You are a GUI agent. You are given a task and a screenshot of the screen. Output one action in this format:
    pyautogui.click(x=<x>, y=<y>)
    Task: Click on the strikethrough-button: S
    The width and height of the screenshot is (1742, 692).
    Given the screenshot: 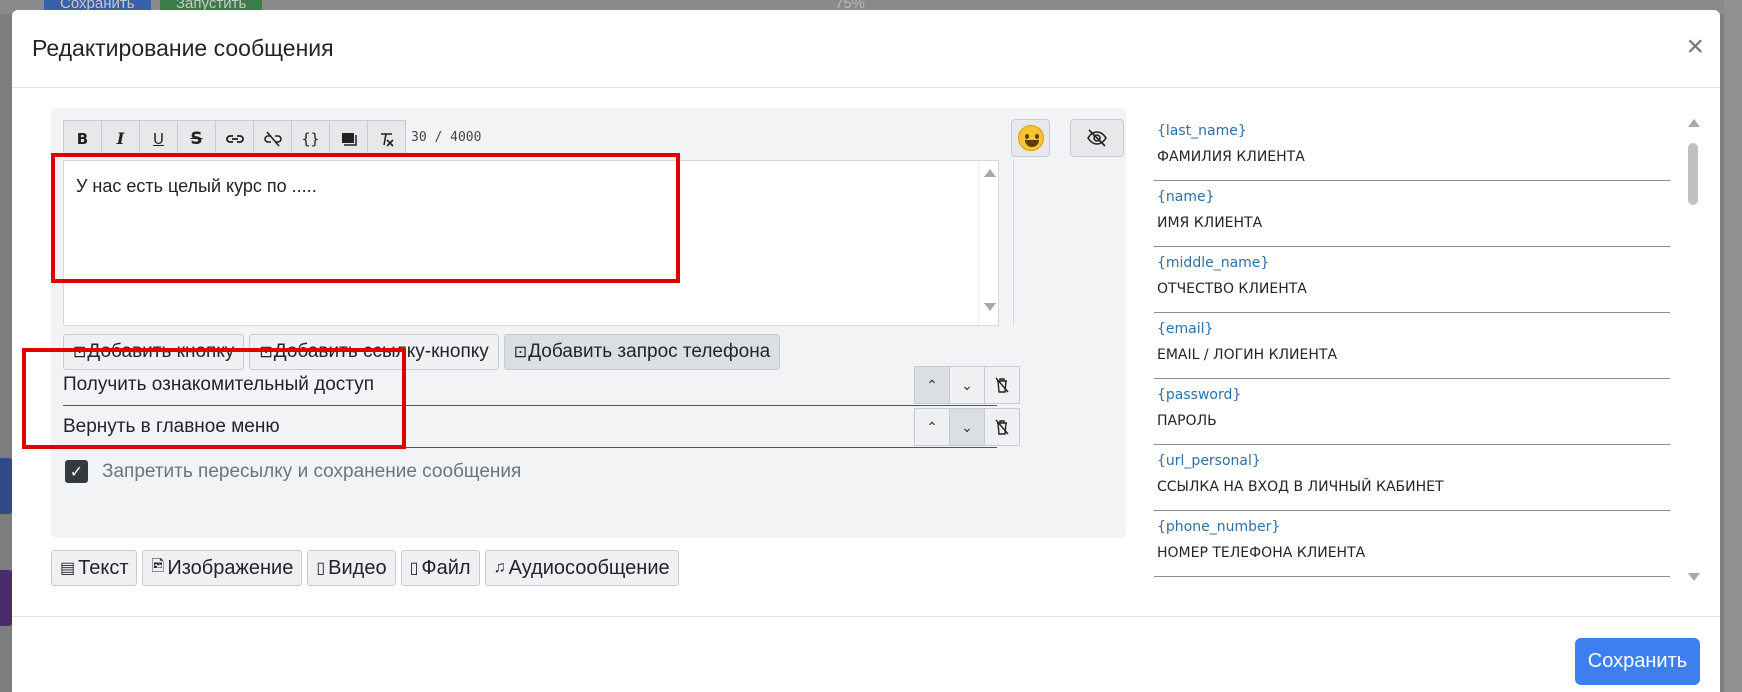 What is the action you would take?
    pyautogui.click(x=196, y=138)
    